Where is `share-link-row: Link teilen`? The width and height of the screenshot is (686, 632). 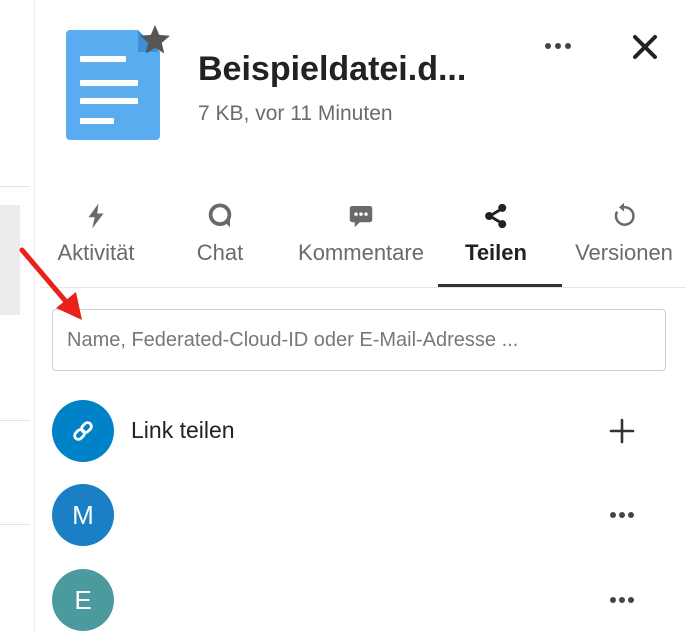
share-link-row: Link teilen is located at coordinates (359, 431).